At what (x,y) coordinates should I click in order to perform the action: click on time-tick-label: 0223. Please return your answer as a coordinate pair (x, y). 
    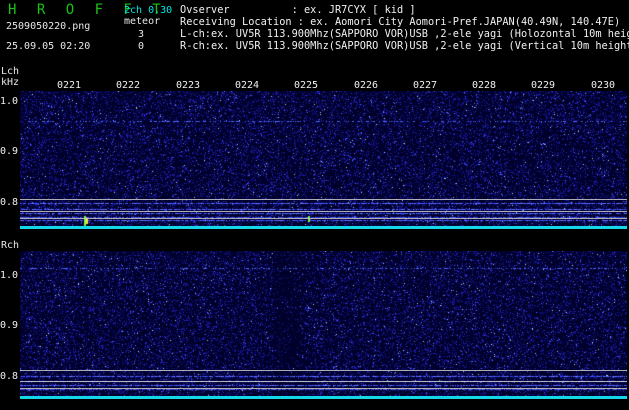
    Looking at the image, I should click on (188, 85).